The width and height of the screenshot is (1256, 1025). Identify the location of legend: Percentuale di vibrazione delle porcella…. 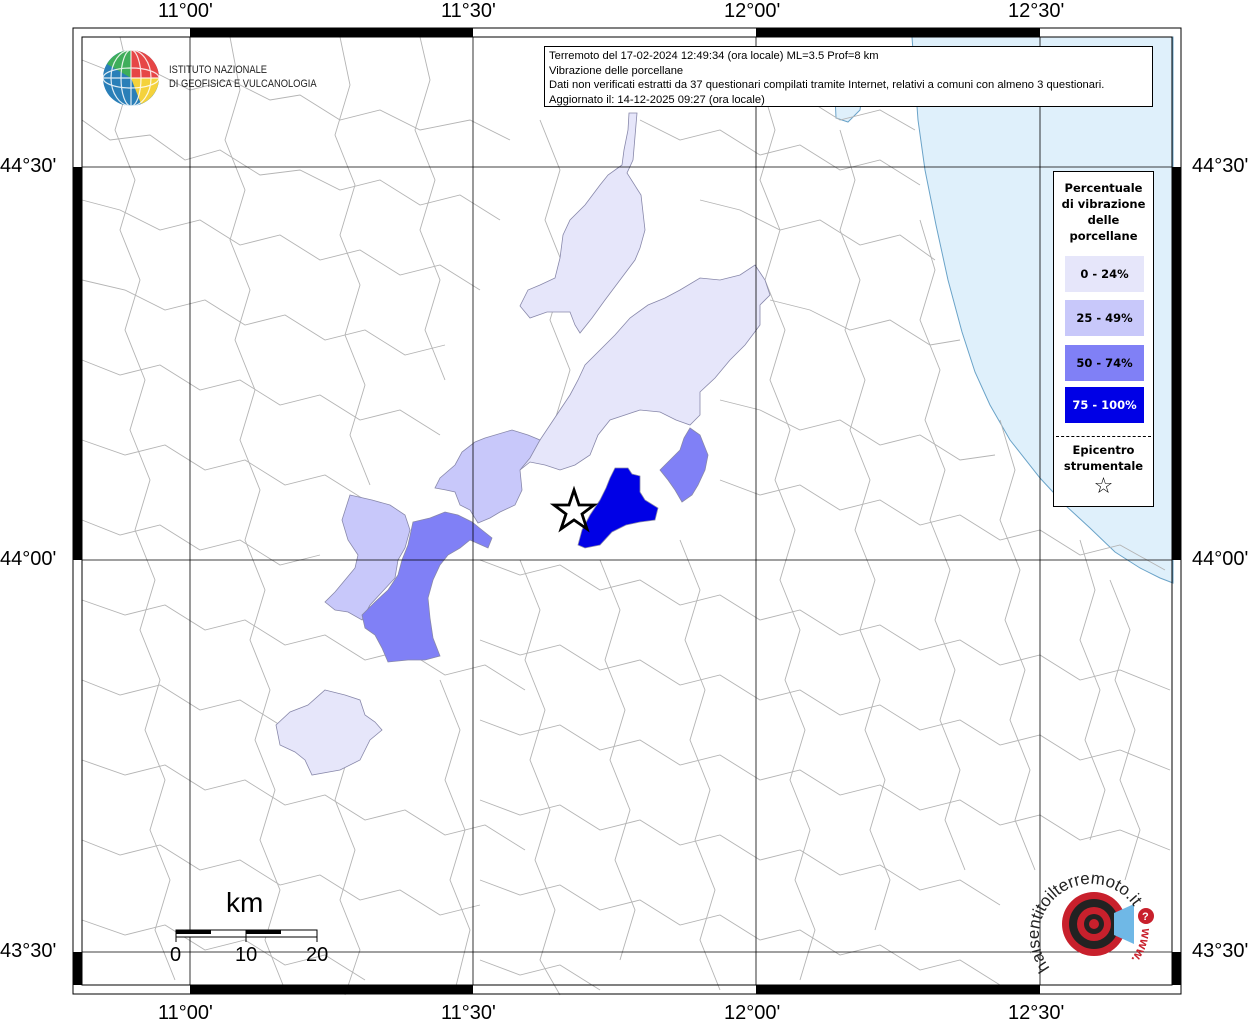
(1103, 339).